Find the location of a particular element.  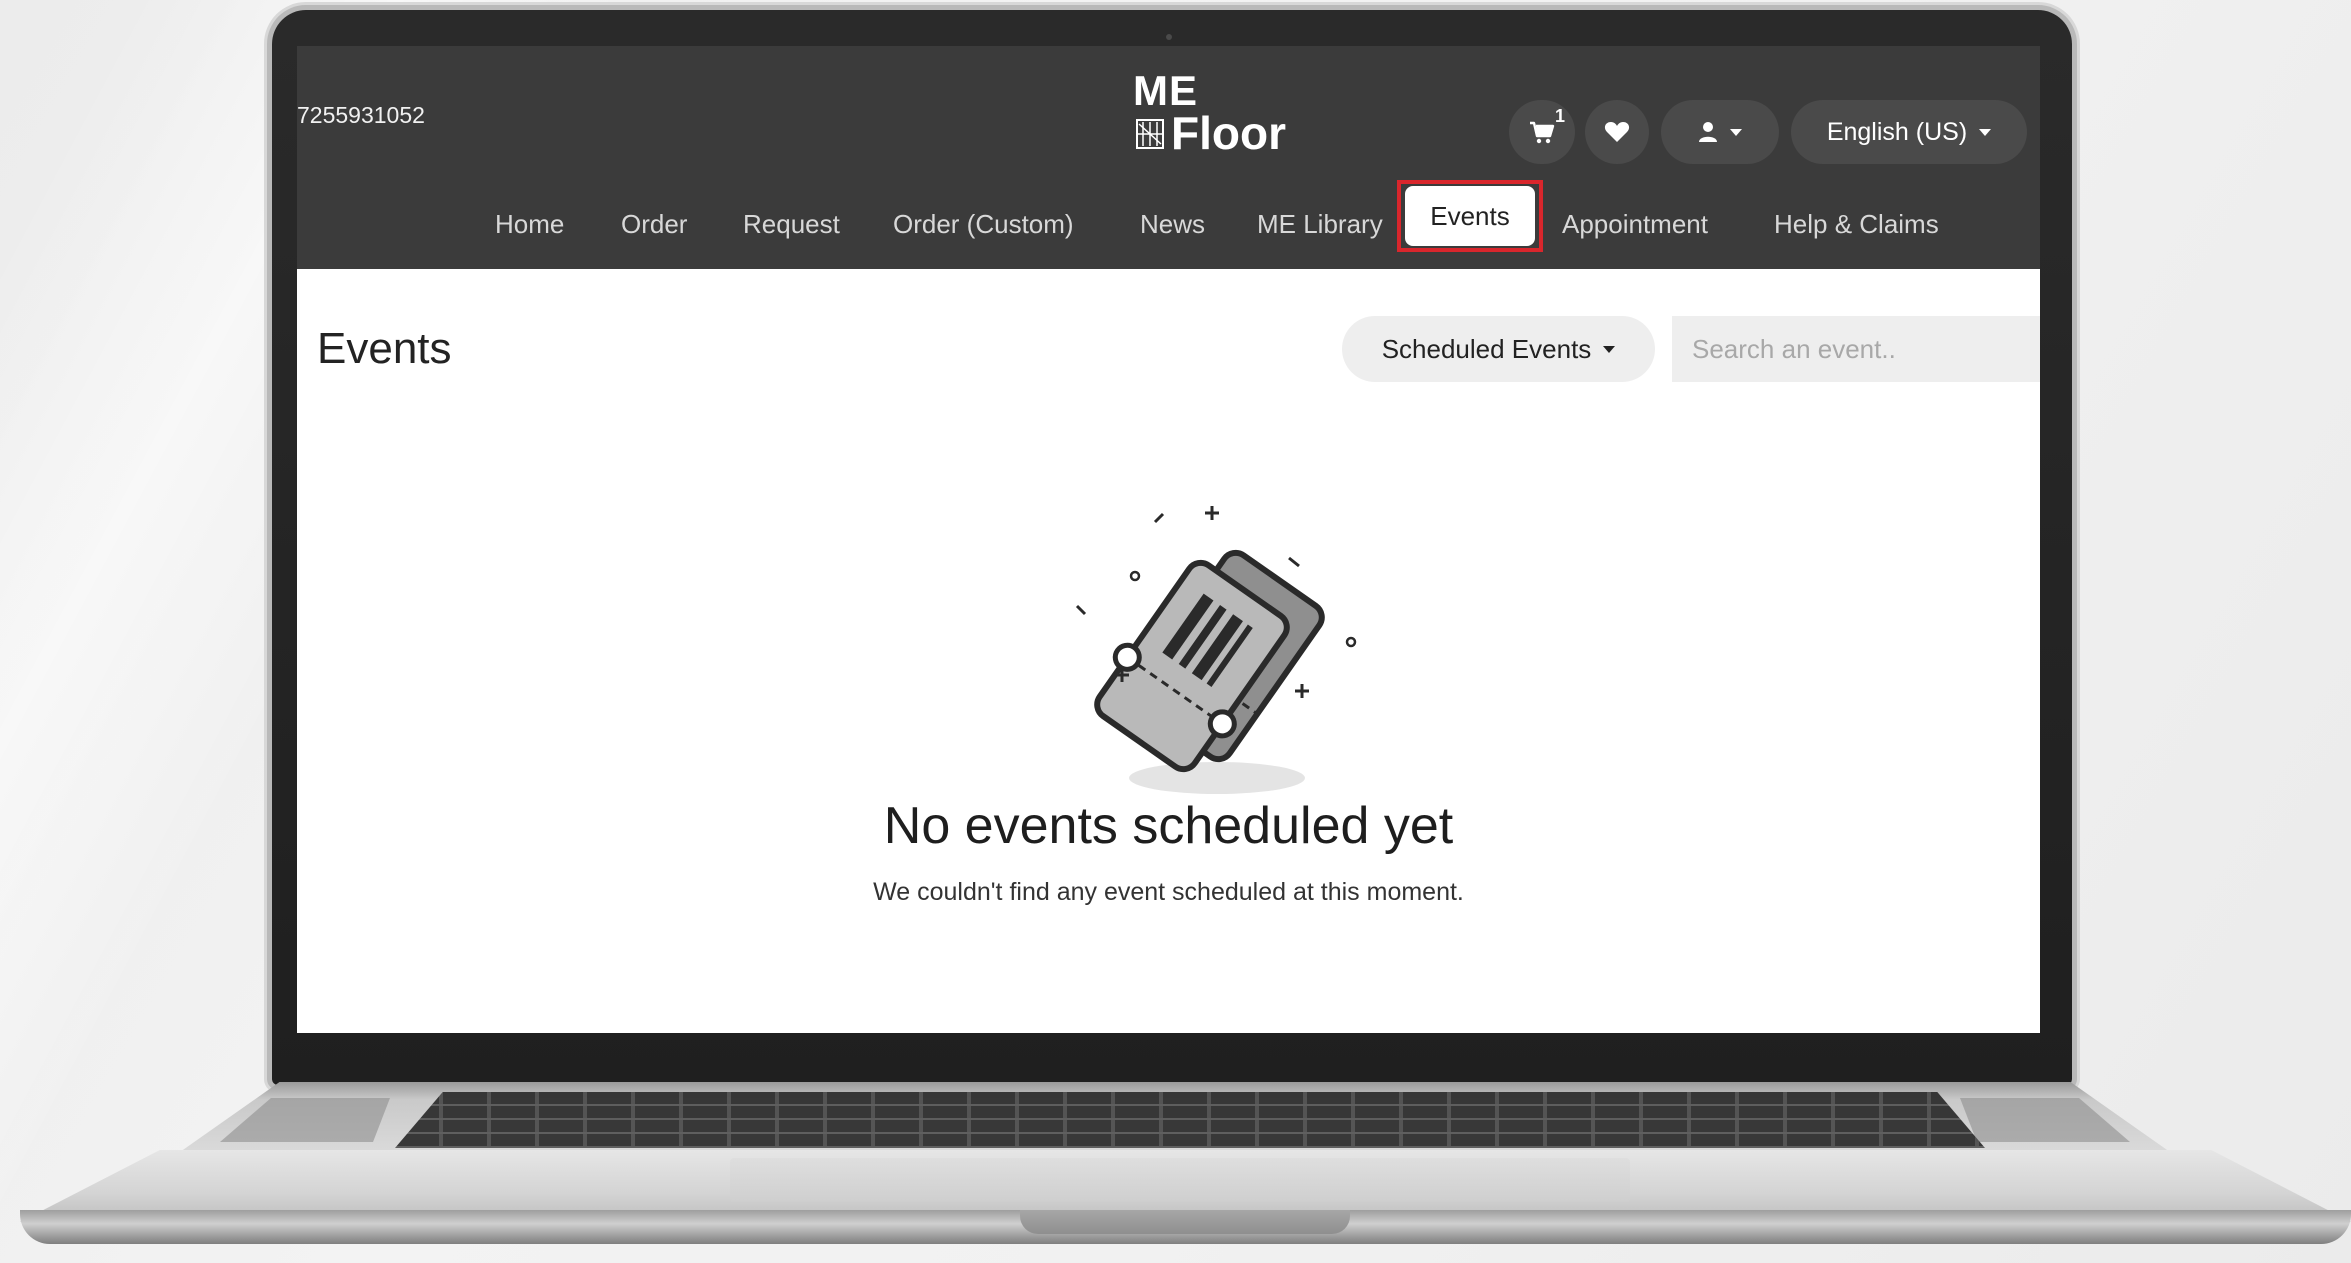

nav-item-order: Order is located at coordinates (654, 224).